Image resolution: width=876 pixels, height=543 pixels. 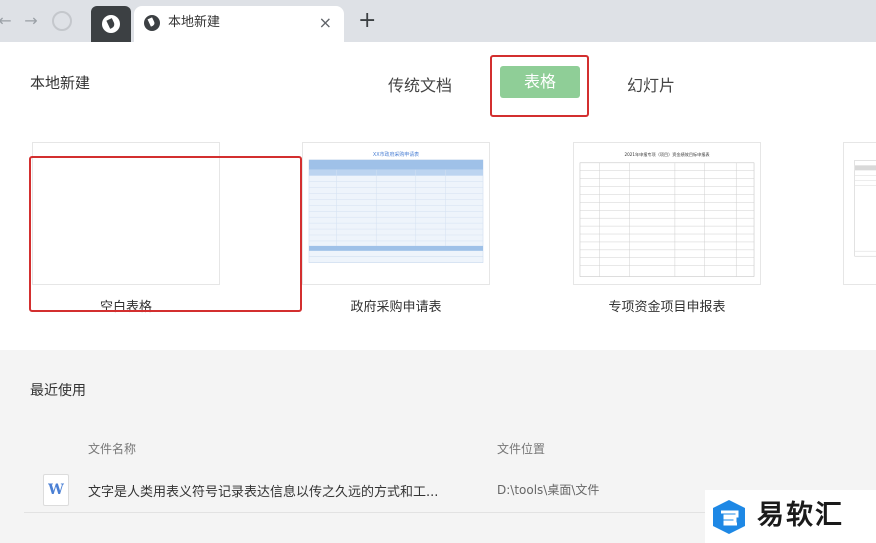 What do you see at coordinates (165, 234) in the screenshot?
I see `blank-template-highlight` at bounding box center [165, 234].